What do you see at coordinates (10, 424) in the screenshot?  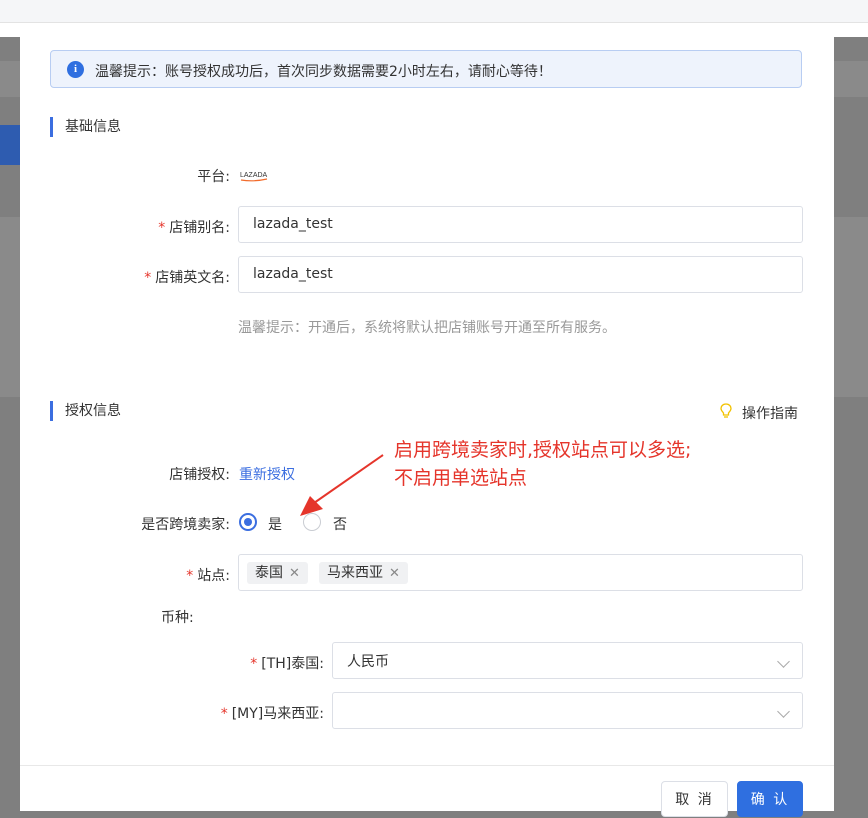 I see `background-page-left` at bounding box center [10, 424].